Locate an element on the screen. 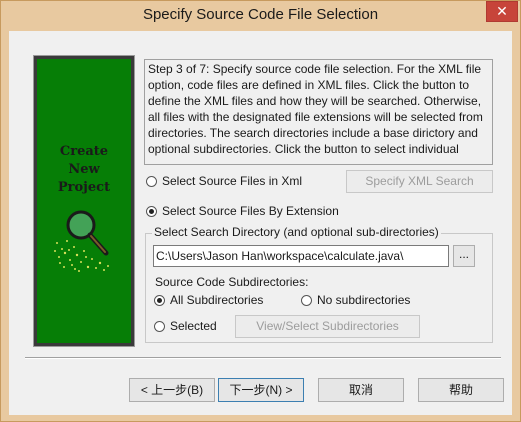 The width and height of the screenshot is (521, 422). panel-title: Create New Project is located at coordinates (84, 170).